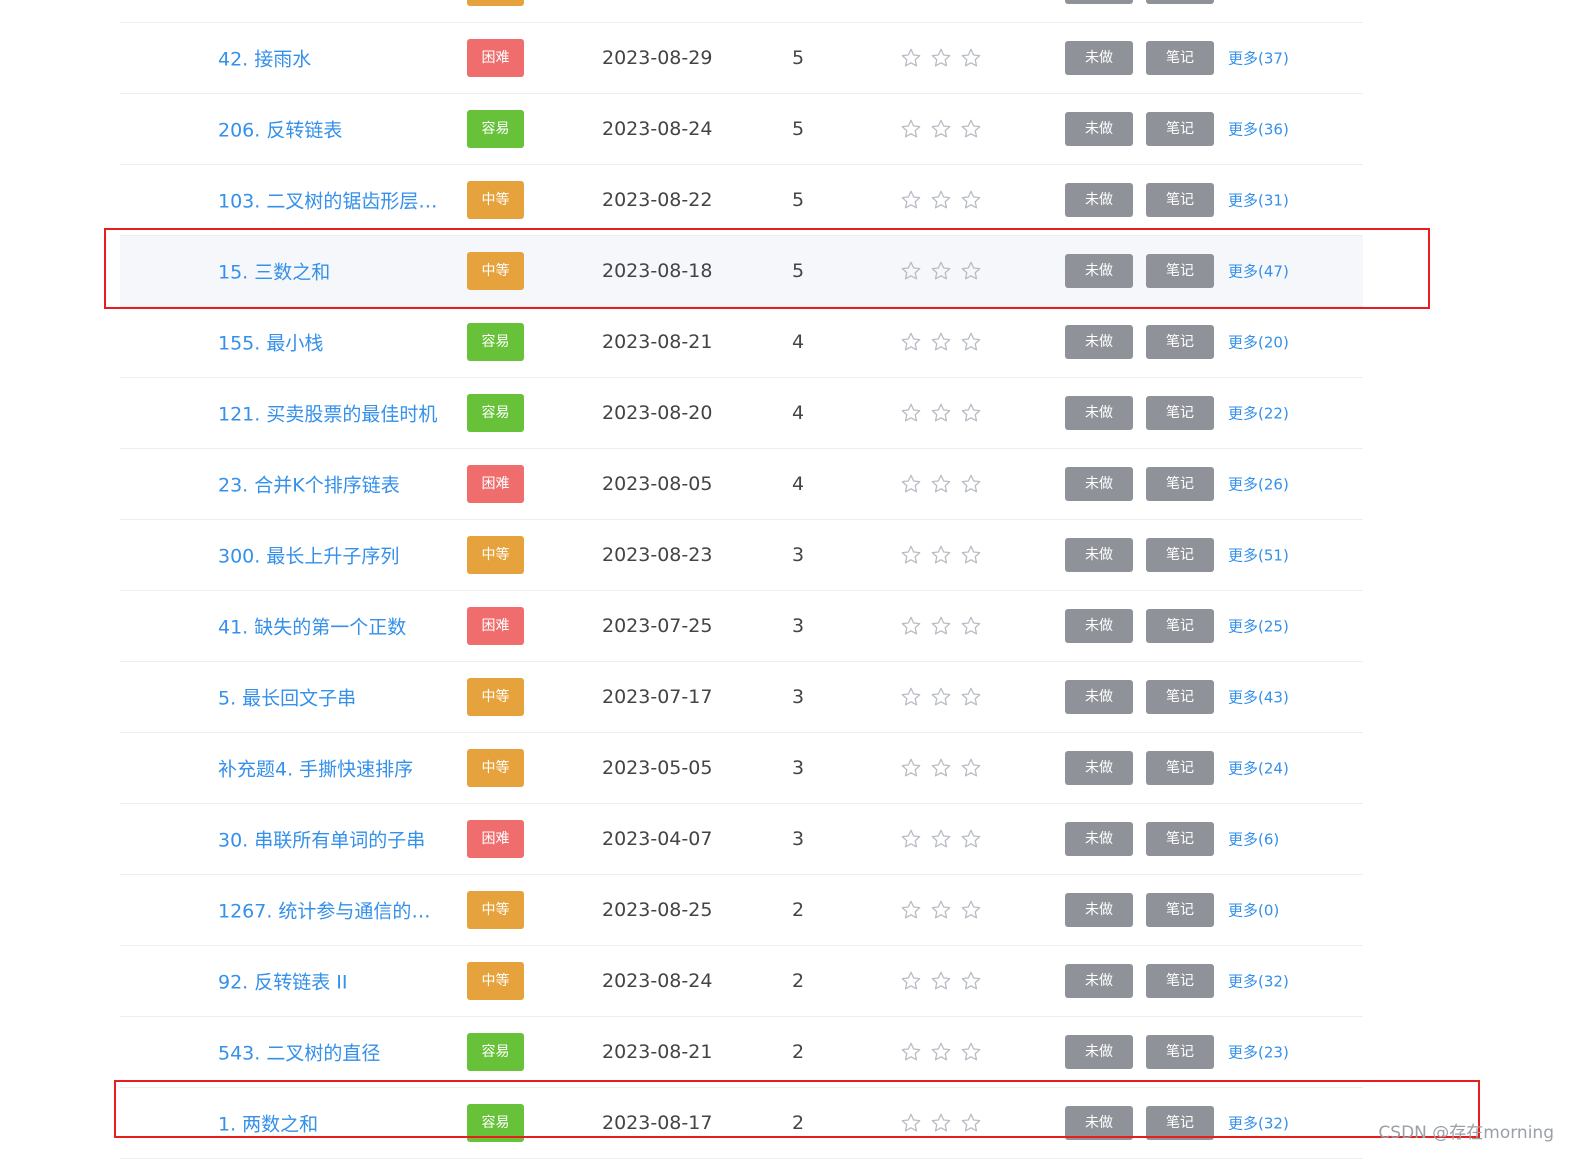  I want to click on problem-title-link: 300. 最长上升子序列, so click(332, 555).